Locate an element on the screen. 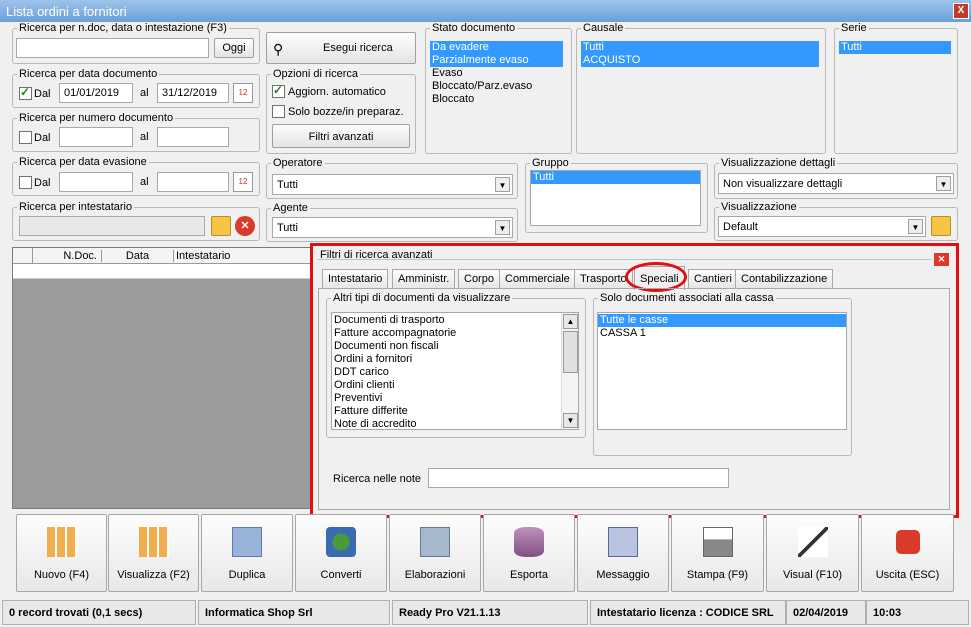  list-item: Bloccato is located at coordinates (496, 99).